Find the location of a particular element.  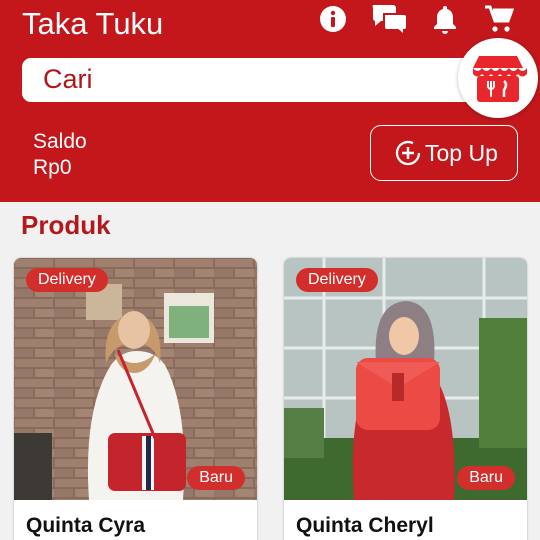

topup-label: Top Up is located at coordinates (461, 152).